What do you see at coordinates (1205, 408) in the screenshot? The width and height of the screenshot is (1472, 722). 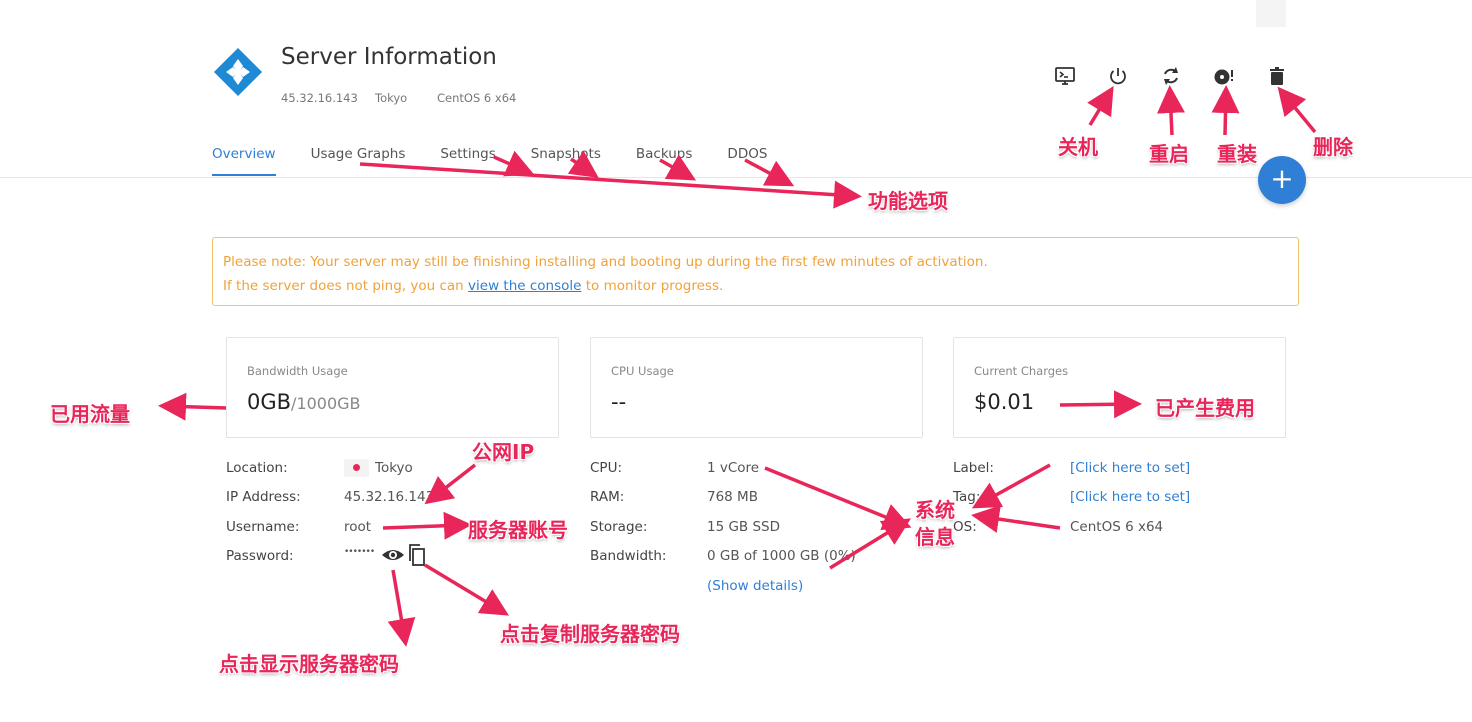 I see `annotation-charges: 已产生费用` at bounding box center [1205, 408].